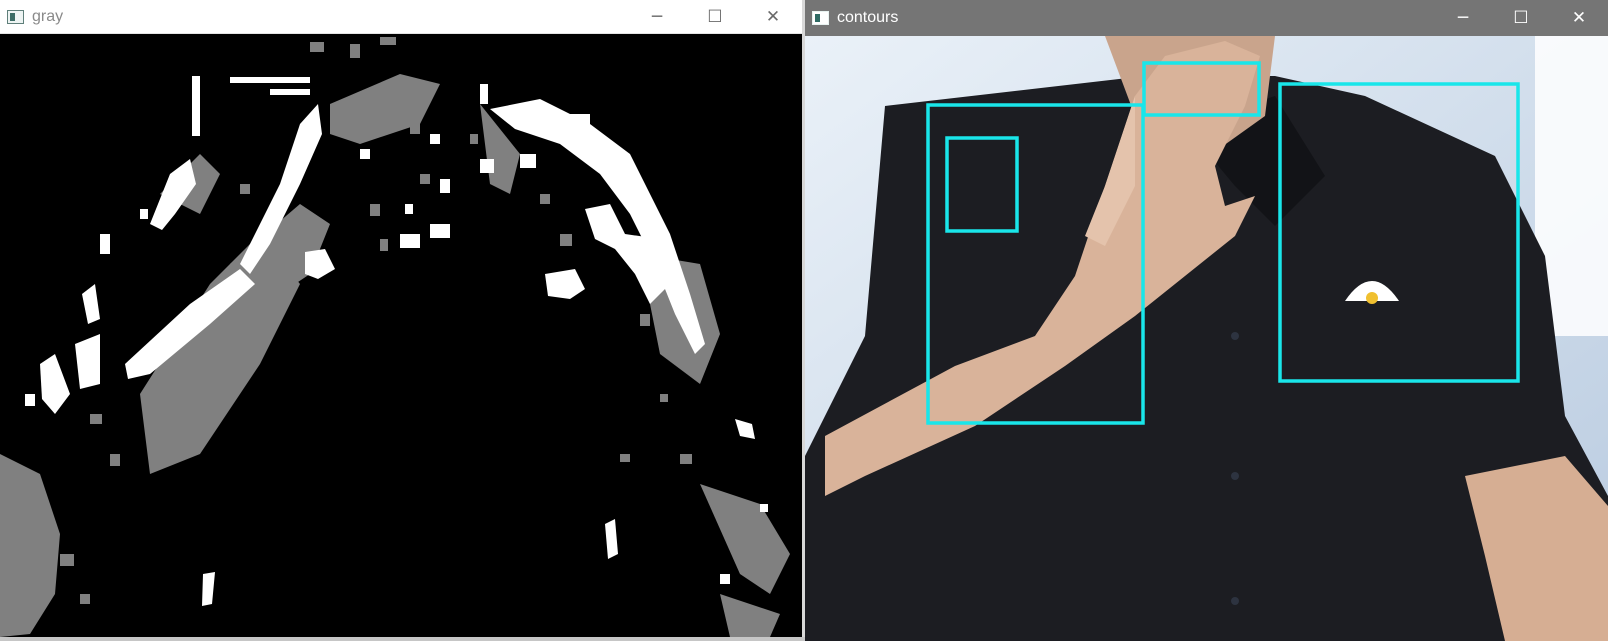 This screenshot has width=1608, height=641. I want to click on taskbar-edge, so click(402, 639).